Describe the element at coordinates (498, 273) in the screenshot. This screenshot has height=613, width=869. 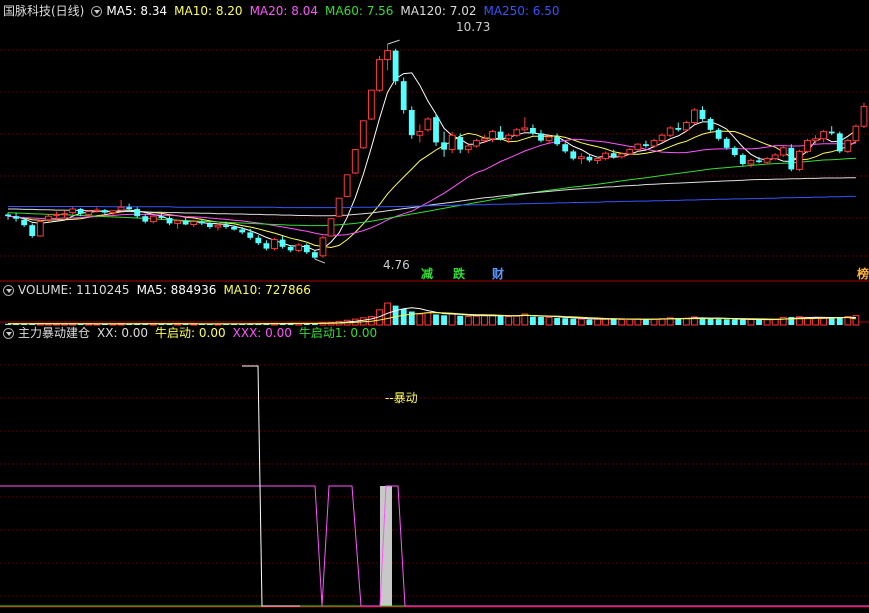
I see `event-cai: 财` at that location.